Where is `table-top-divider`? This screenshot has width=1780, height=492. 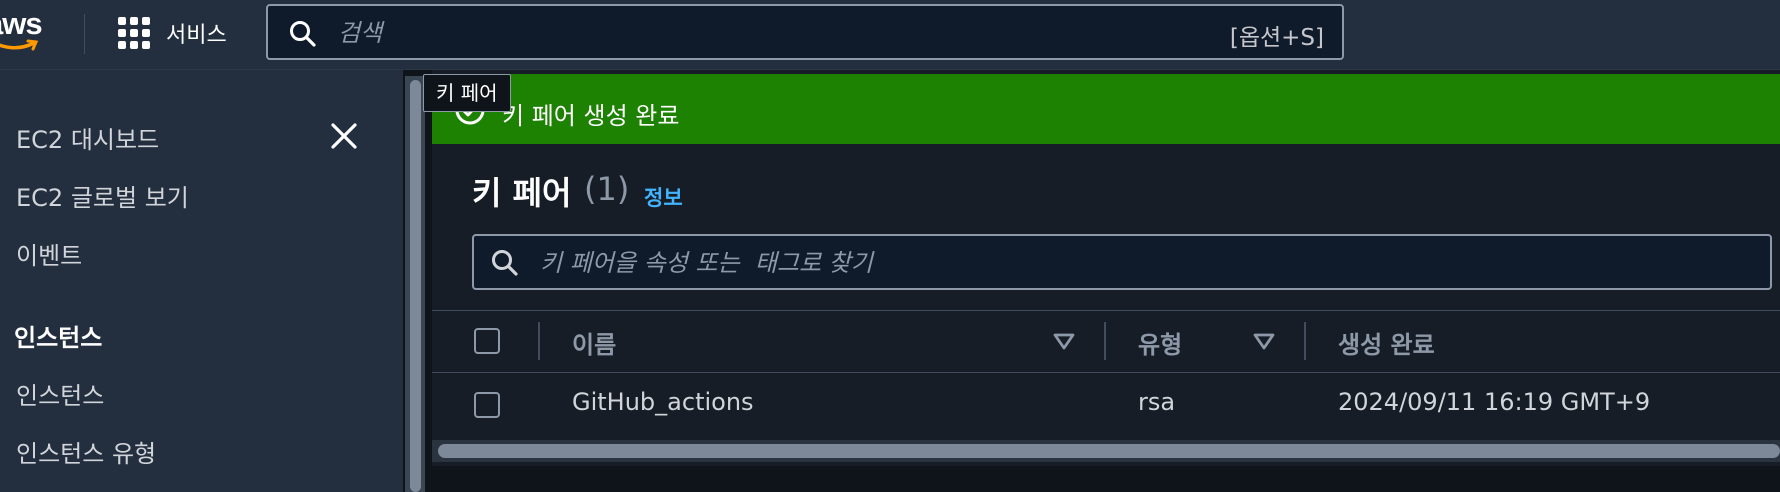 table-top-divider is located at coordinates (1106, 310).